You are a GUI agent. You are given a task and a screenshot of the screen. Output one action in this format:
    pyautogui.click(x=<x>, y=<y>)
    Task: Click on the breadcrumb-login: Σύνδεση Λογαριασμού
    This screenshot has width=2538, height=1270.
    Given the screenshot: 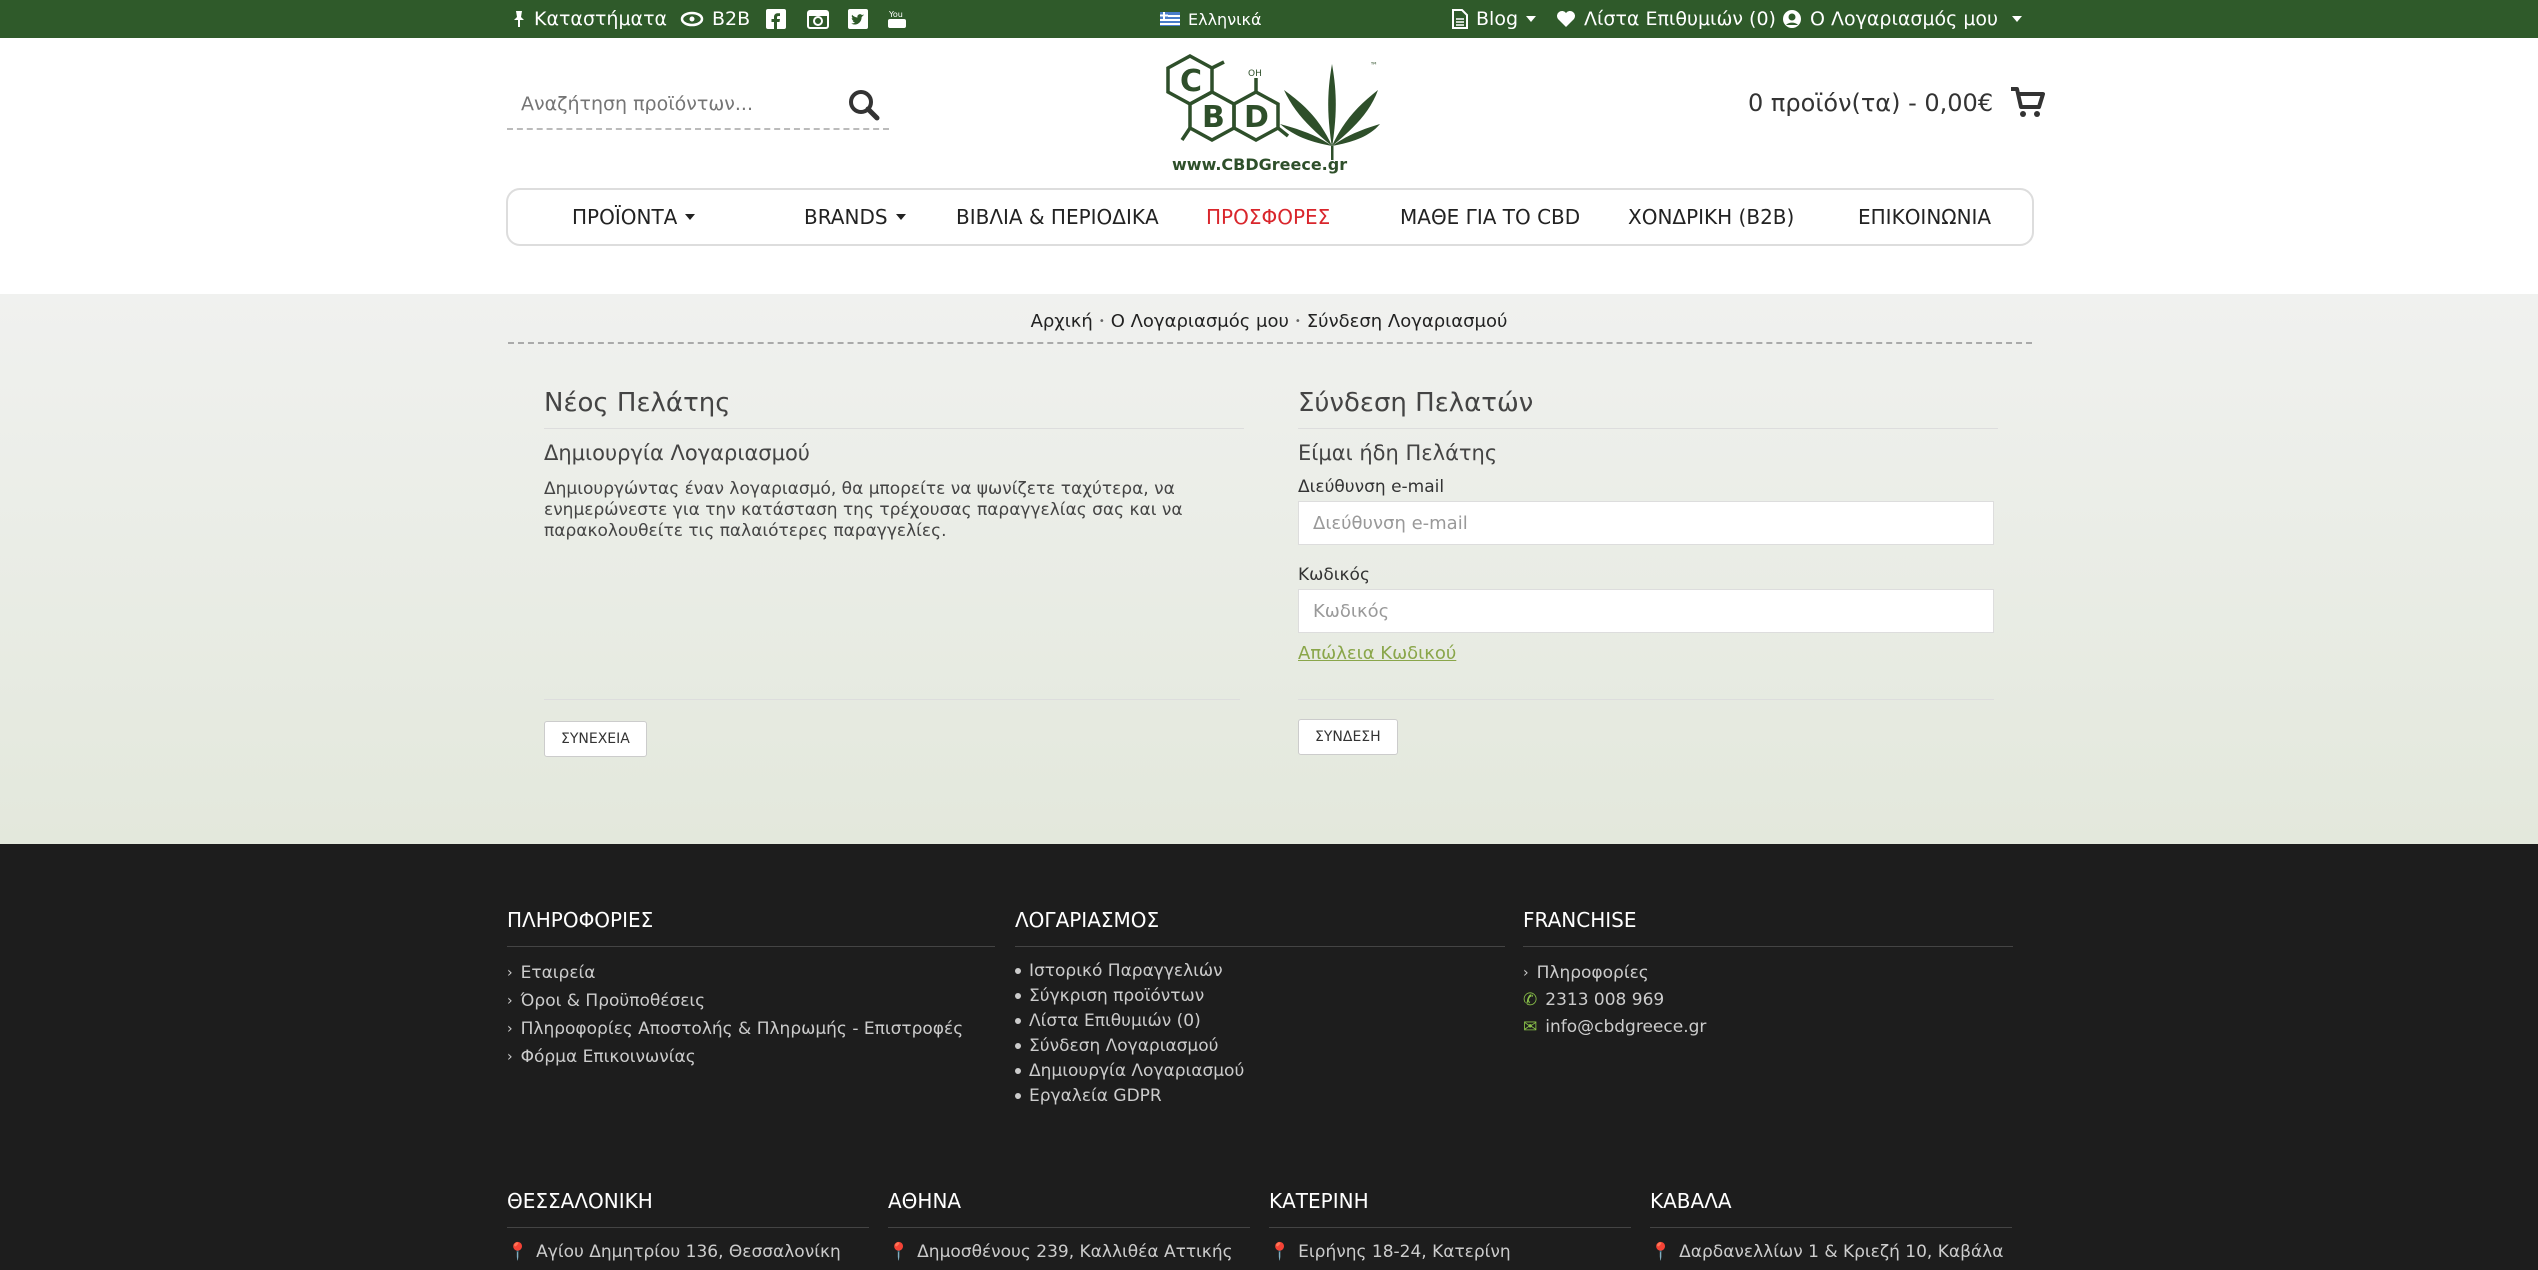 What is the action you would take?
    pyautogui.click(x=1407, y=321)
    